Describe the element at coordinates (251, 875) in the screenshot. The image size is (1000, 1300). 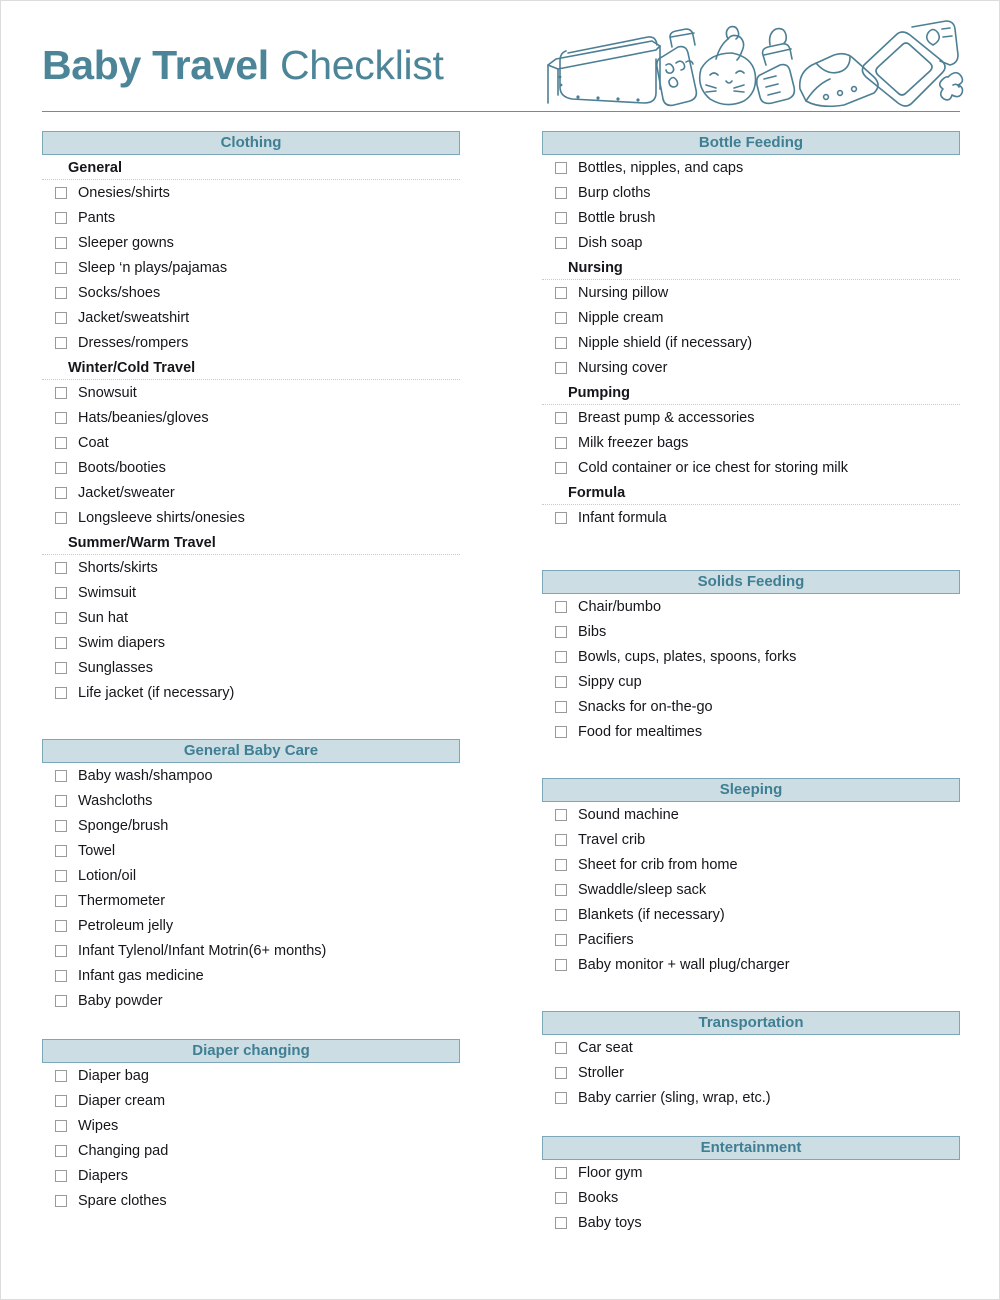
I see `checklist-row: Lotion/oil` at that location.